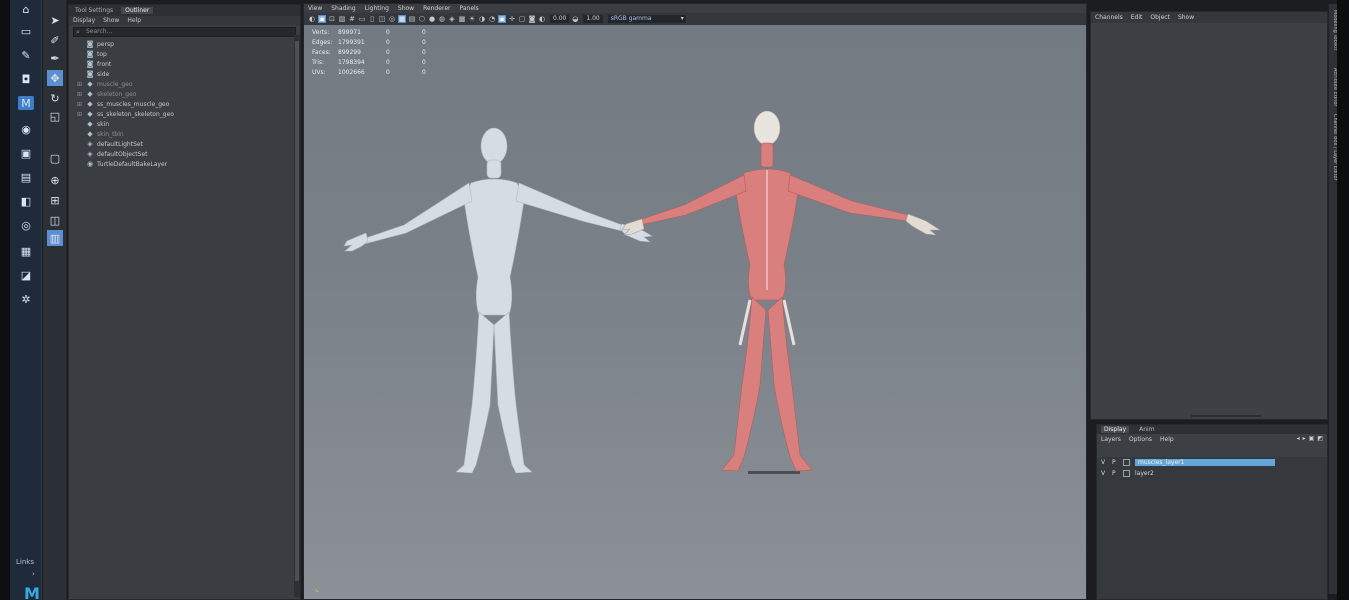  What do you see at coordinates (26, 103) in the screenshot?
I see `maya-app-icon: M` at bounding box center [26, 103].